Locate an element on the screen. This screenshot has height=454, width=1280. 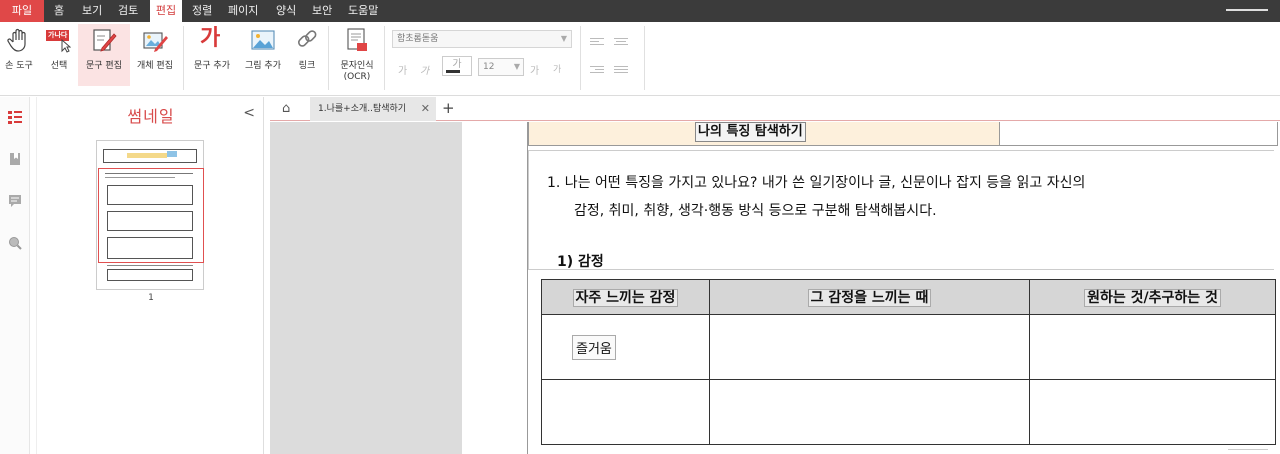
edit-text-icon is located at coordinates (104, 40).